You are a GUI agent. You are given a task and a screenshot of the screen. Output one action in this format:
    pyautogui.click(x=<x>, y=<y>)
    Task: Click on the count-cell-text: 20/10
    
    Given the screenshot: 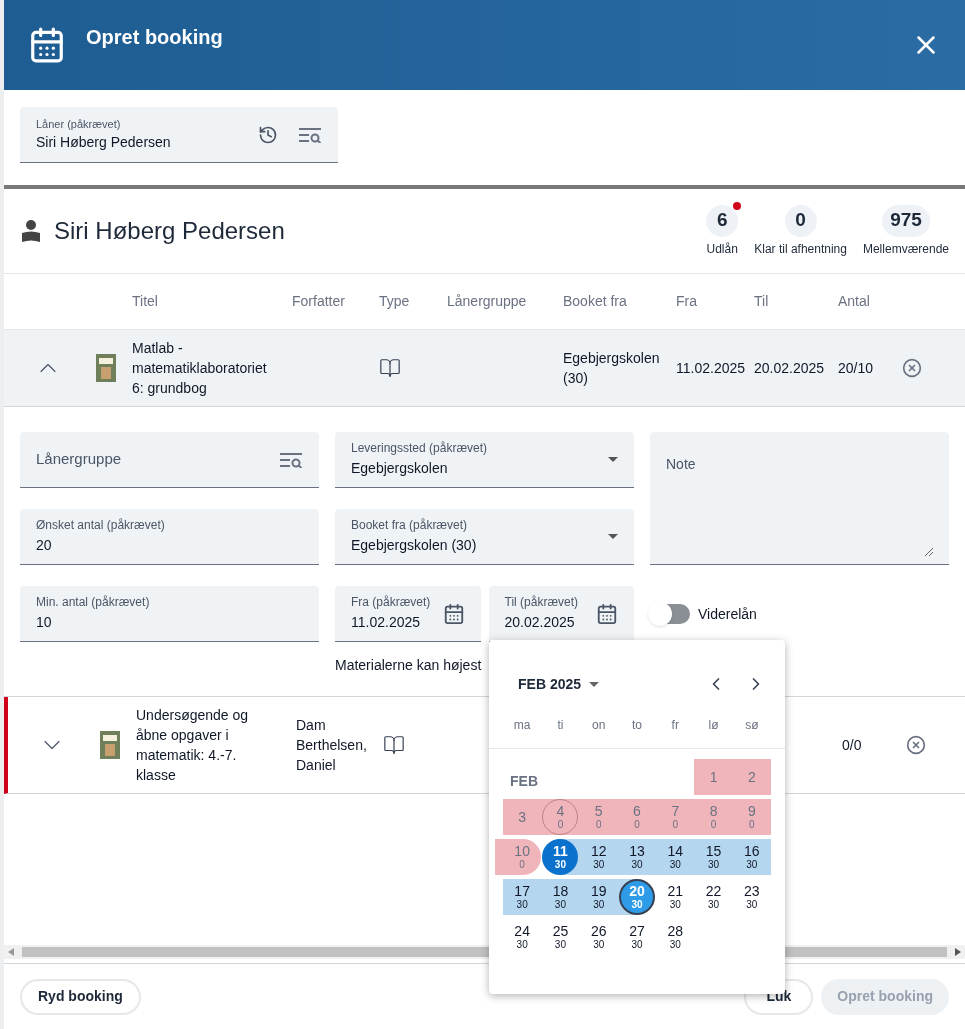 What is the action you would take?
    pyautogui.click(x=856, y=368)
    